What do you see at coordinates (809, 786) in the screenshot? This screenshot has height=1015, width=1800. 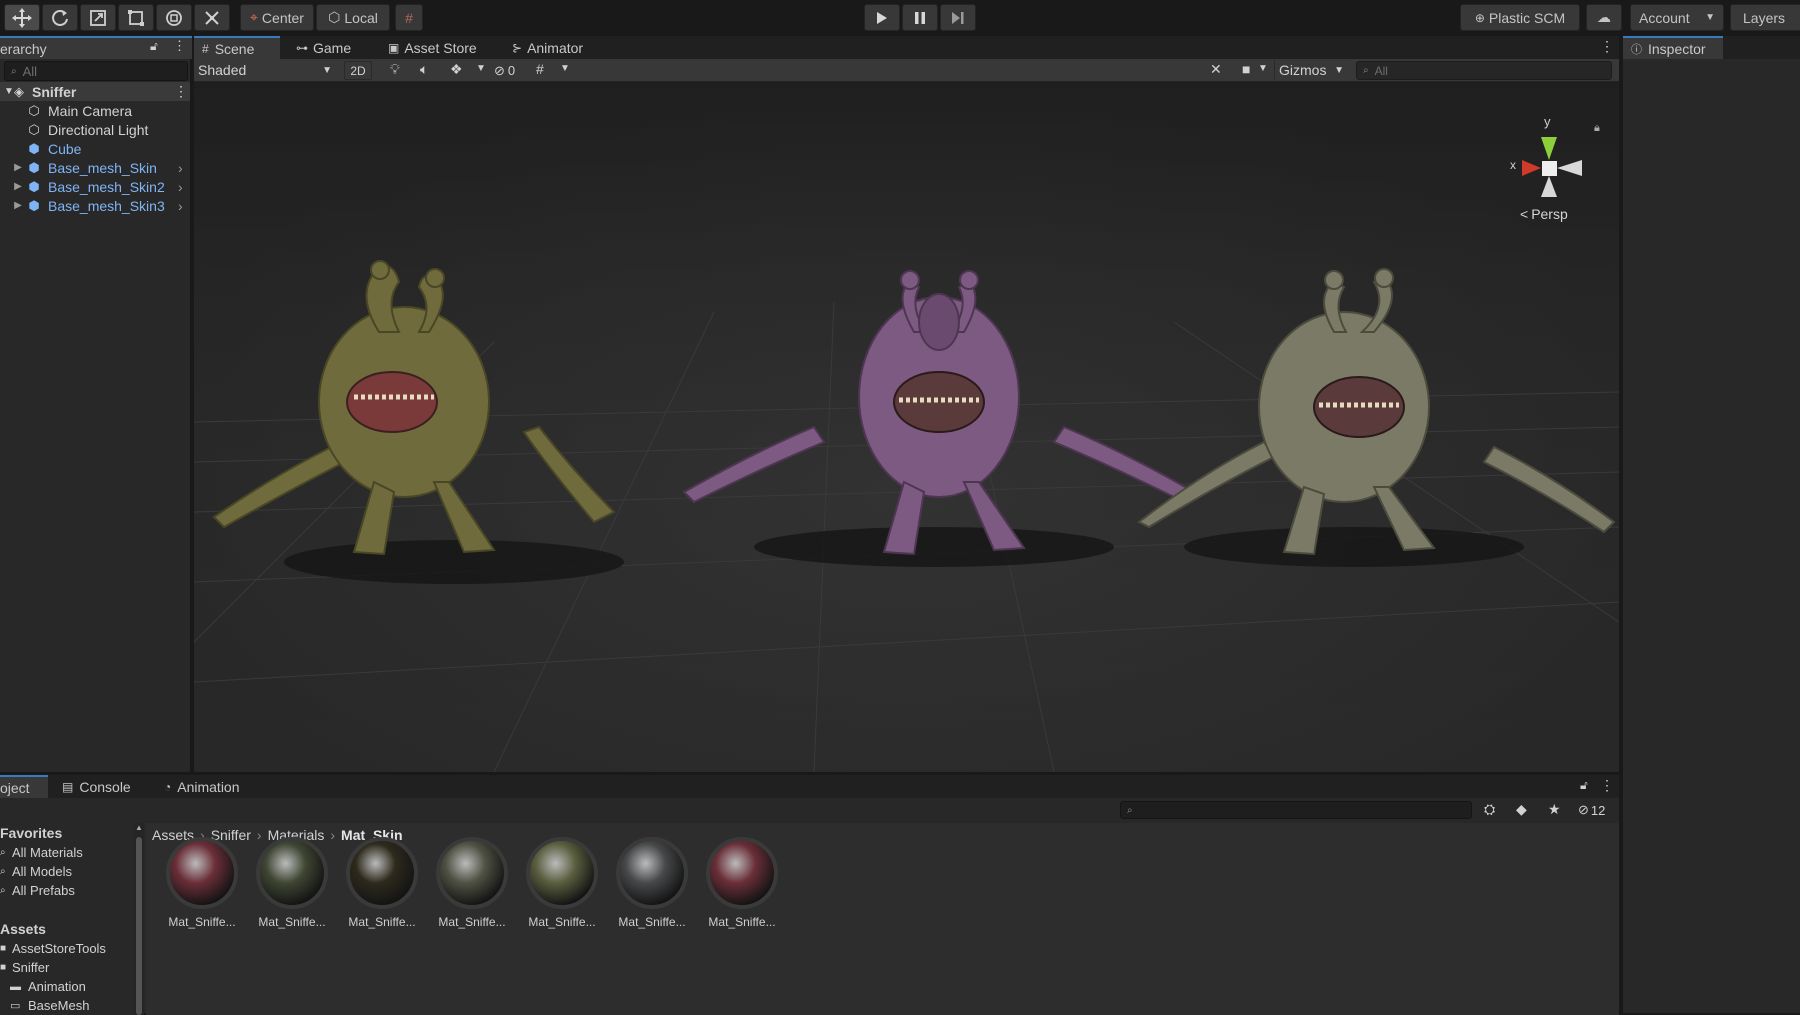 I see `project-tabbar: oject ▤ Console ◔ Animation 🔓︎ ⋮` at bounding box center [809, 786].